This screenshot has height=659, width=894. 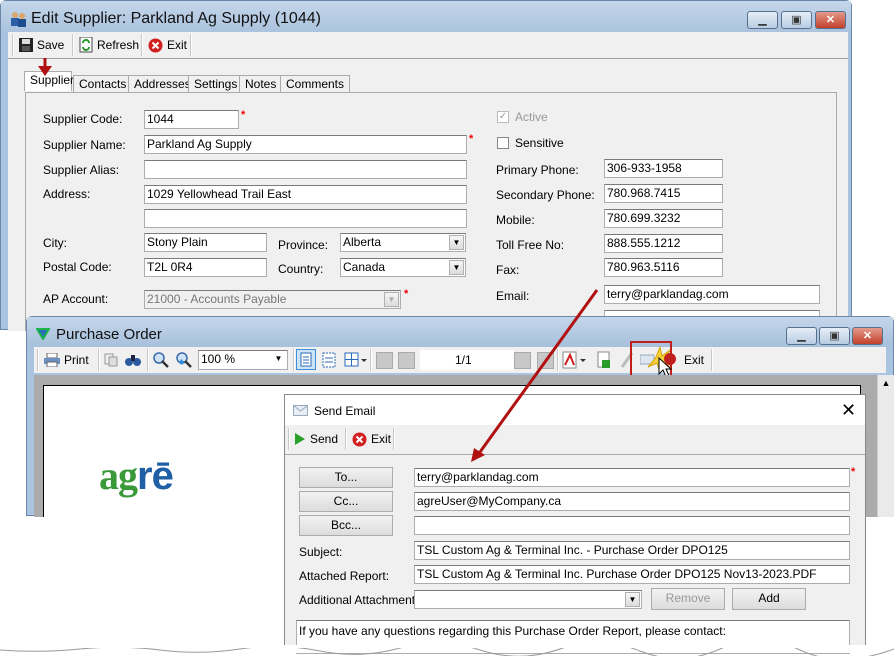 I want to click on annotation-arrow-tab, so click(x=45, y=67).